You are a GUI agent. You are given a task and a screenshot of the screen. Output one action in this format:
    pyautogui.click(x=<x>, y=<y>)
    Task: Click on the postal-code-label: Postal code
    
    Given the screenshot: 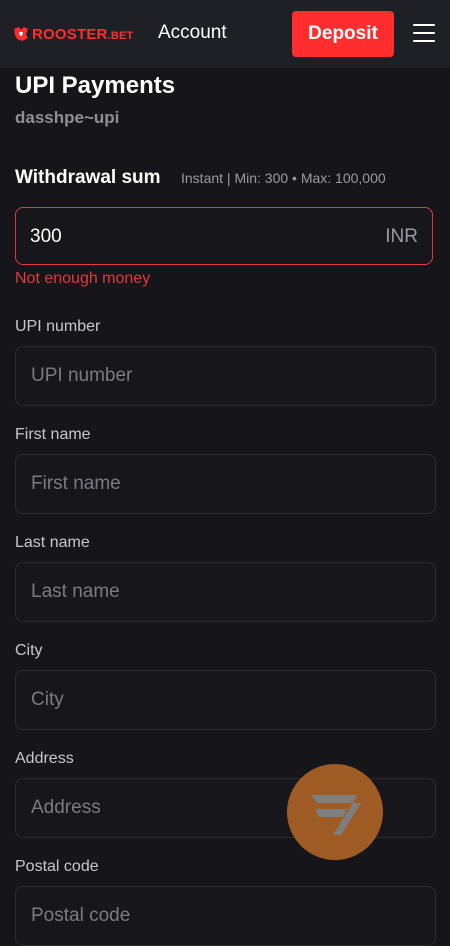 What is the action you would take?
    pyautogui.click(x=57, y=866)
    